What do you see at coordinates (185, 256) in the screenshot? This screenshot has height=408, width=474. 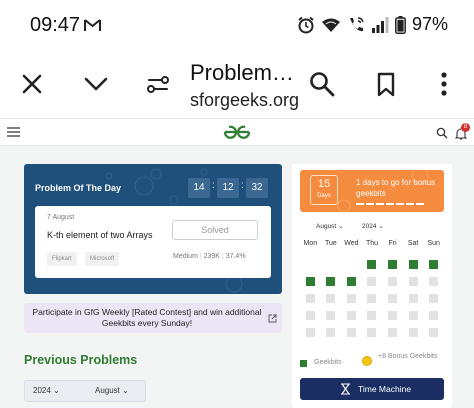 I see `difficulty-level: Medium` at bounding box center [185, 256].